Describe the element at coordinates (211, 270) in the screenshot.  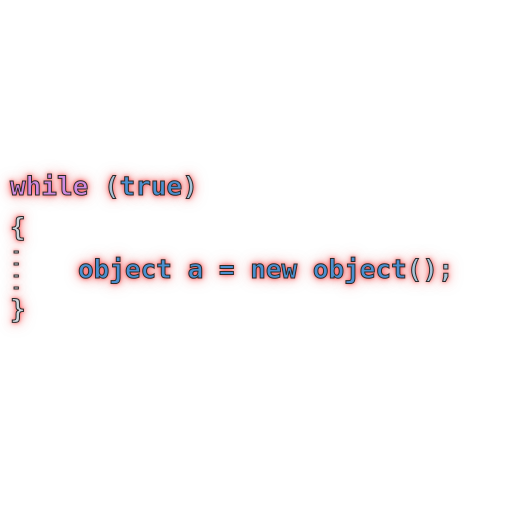
I see `variable-assignment: a =` at that location.